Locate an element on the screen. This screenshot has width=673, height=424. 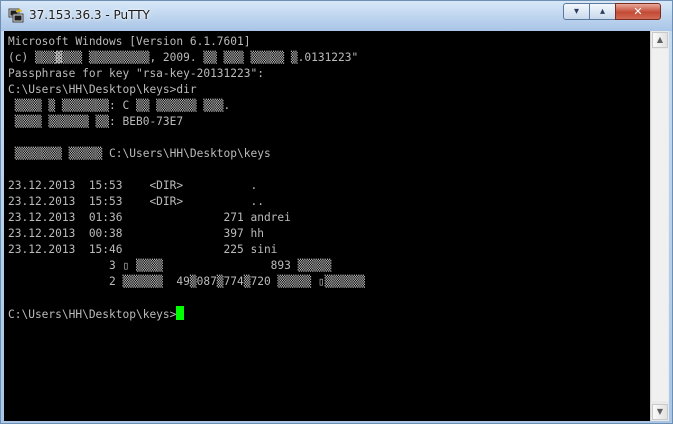
maximize-icon: ▴ is located at coordinates (602, 11).